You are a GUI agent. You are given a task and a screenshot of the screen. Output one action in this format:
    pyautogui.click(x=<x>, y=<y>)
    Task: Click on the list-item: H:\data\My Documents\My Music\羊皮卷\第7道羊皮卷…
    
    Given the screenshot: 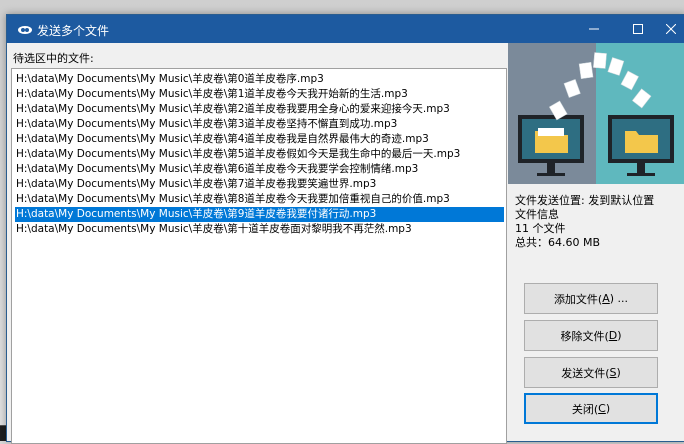 What is the action you would take?
    pyautogui.click(x=259, y=184)
    